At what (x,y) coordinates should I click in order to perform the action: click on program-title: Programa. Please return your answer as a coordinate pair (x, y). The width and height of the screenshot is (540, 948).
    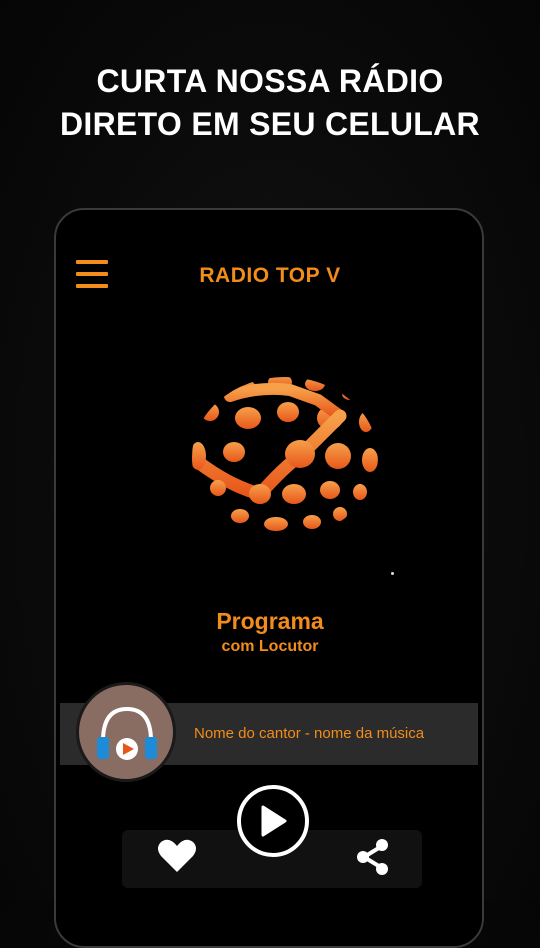
    Looking at the image, I should click on (270, 621).